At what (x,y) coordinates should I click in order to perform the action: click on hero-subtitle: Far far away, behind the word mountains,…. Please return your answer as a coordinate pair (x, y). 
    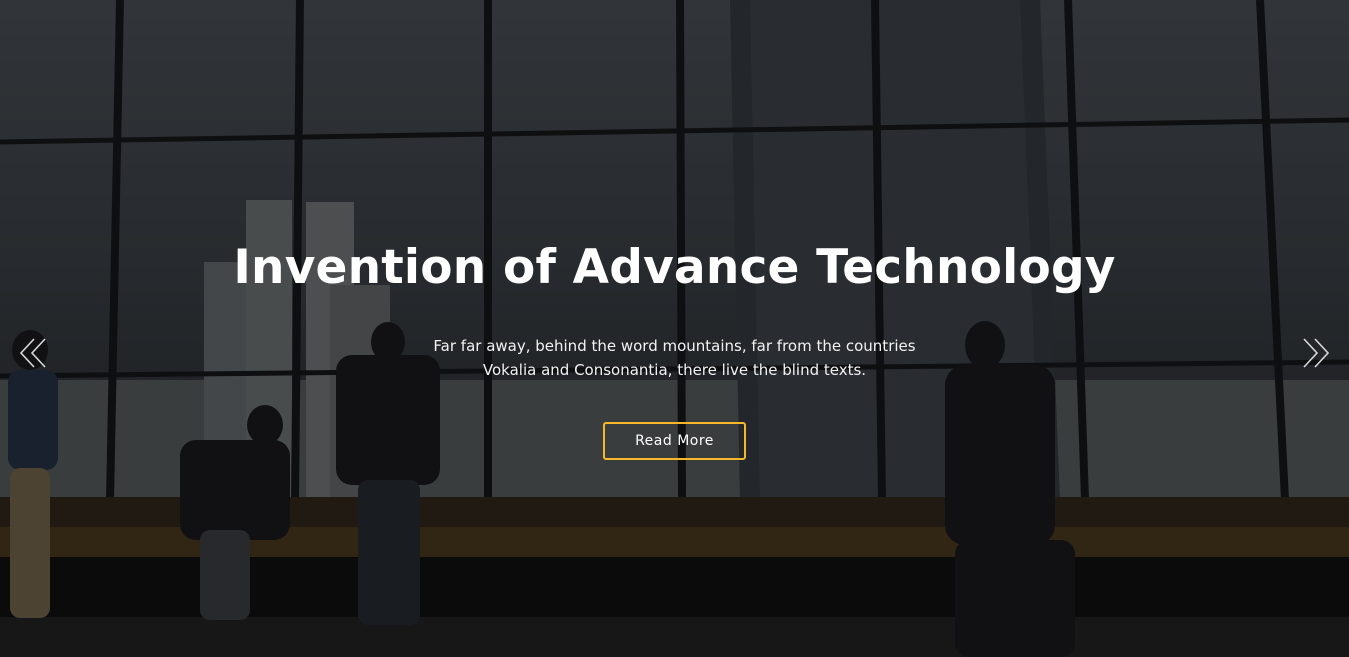
    Looking at the image, I should click on (674, 358).